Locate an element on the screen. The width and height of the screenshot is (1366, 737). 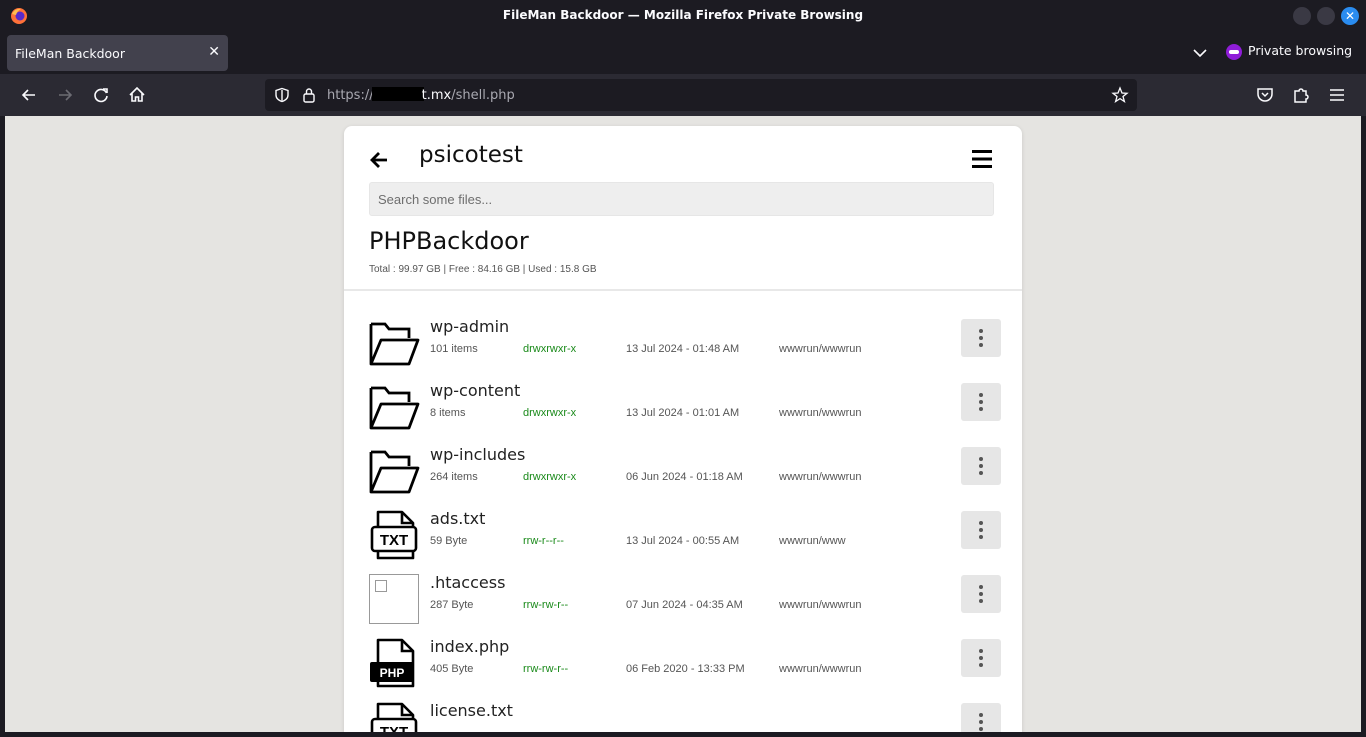
search-input is located at coordinates (681, 199).